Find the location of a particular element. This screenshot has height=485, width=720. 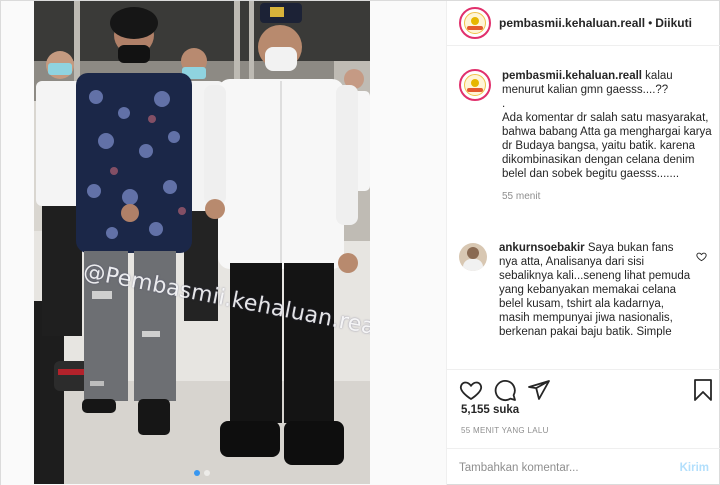

post-comment-button: Kirim is located at coordinates (694, 468).